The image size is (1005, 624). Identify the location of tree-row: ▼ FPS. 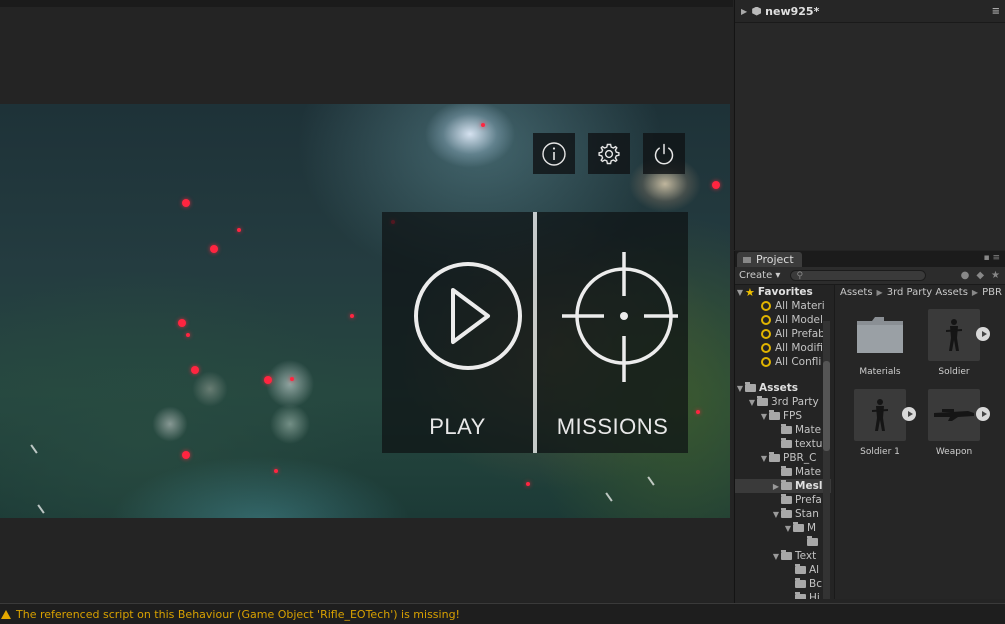
(780, 416).